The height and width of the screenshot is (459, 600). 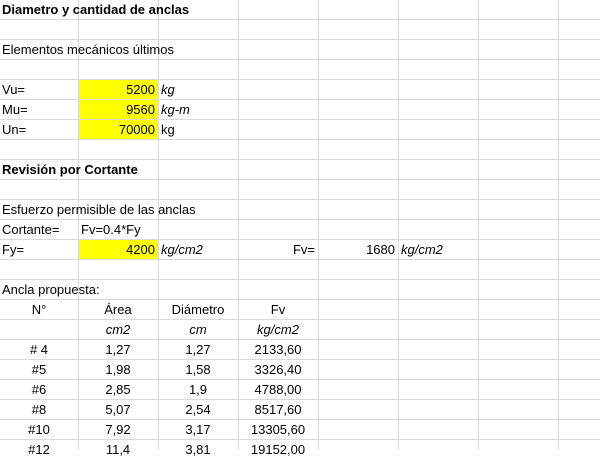 What do you see at coordinates (15, 109) in the screenshot?
I see `mu-label: Mu=` at bounding box center [15, 109].